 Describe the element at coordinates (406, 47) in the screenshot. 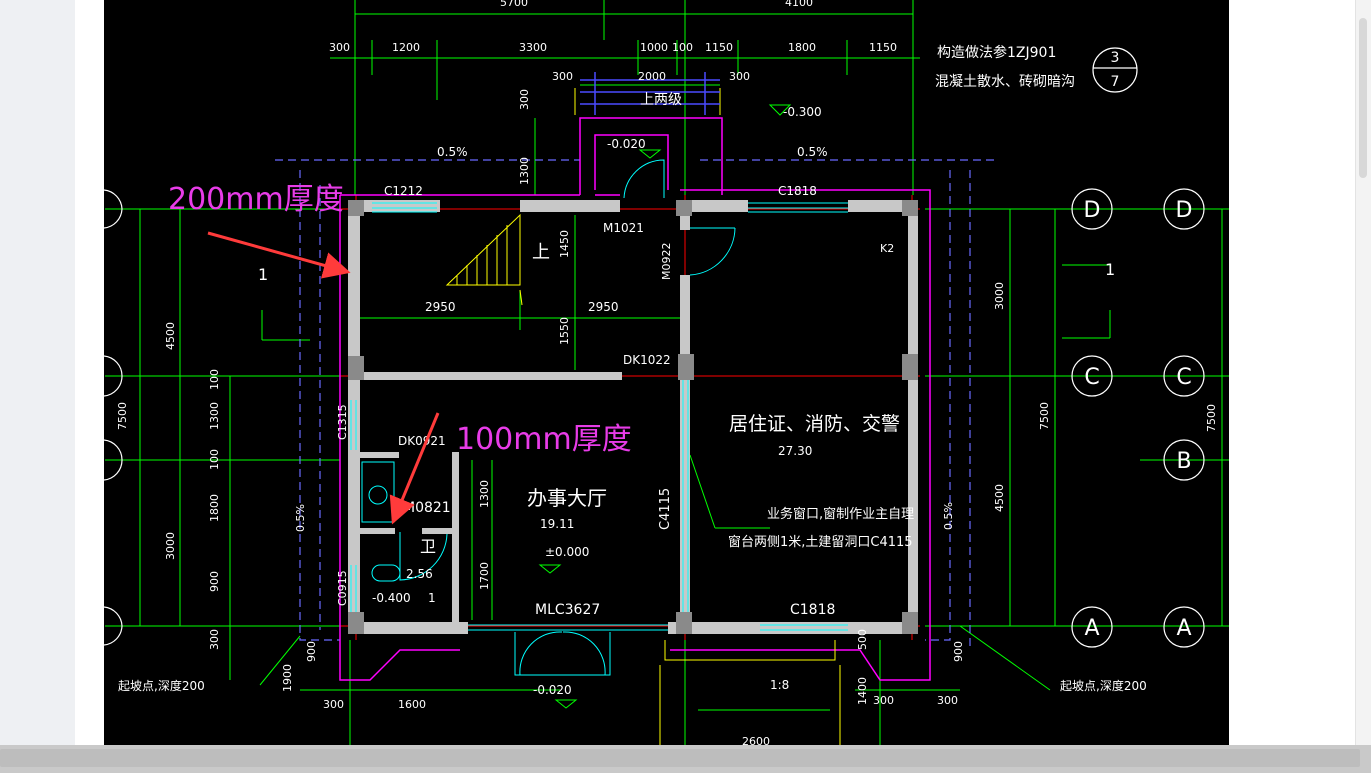

I see `dim-top-1: 1200` at that location.